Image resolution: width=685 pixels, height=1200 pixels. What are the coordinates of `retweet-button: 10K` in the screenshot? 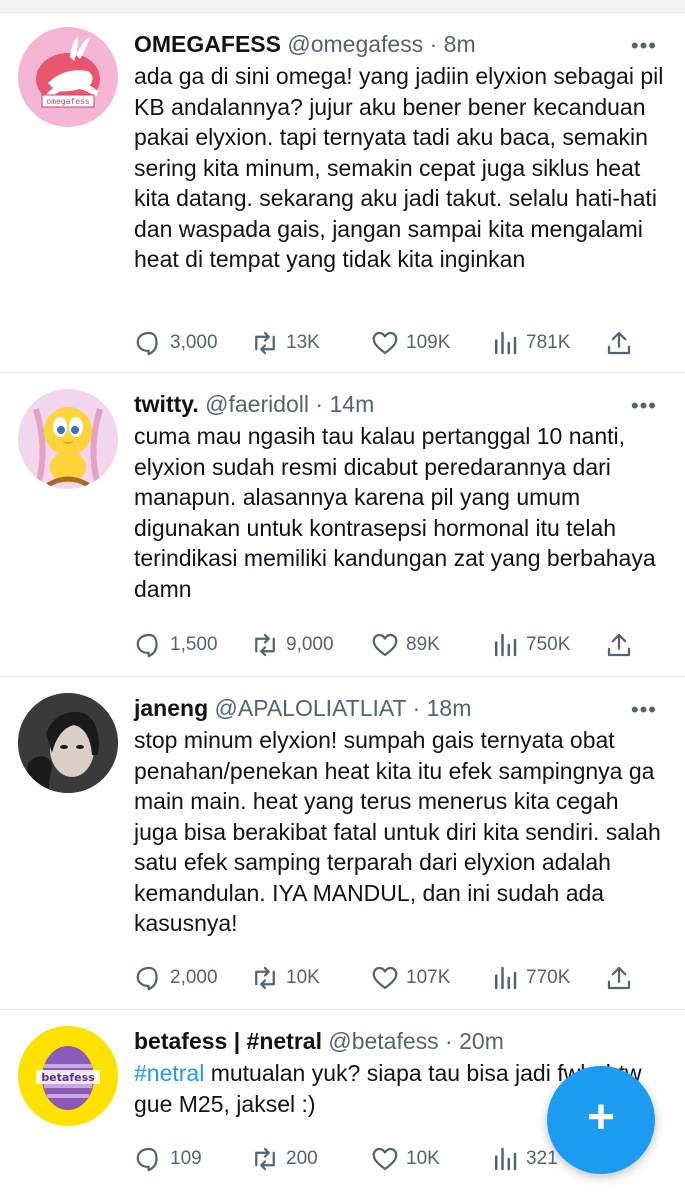 It's located at (285, 978).